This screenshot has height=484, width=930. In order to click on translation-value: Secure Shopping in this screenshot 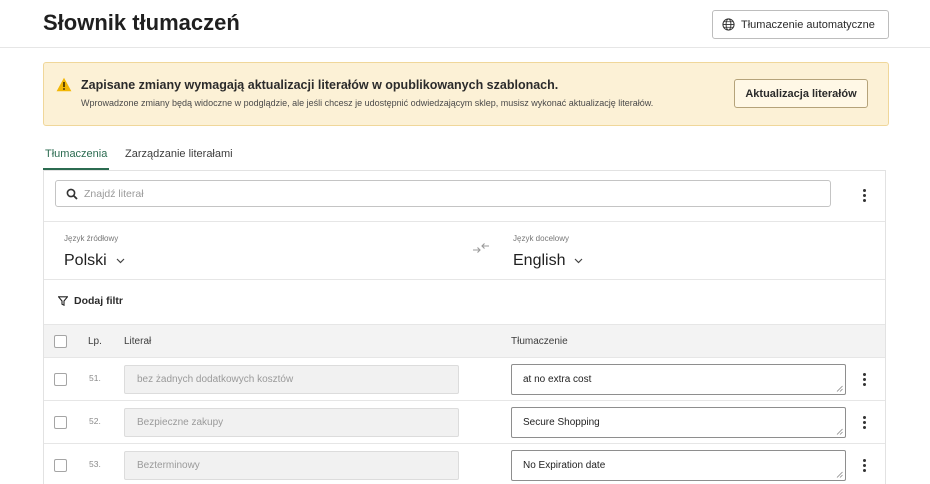, I will do `click(561, 422)`.